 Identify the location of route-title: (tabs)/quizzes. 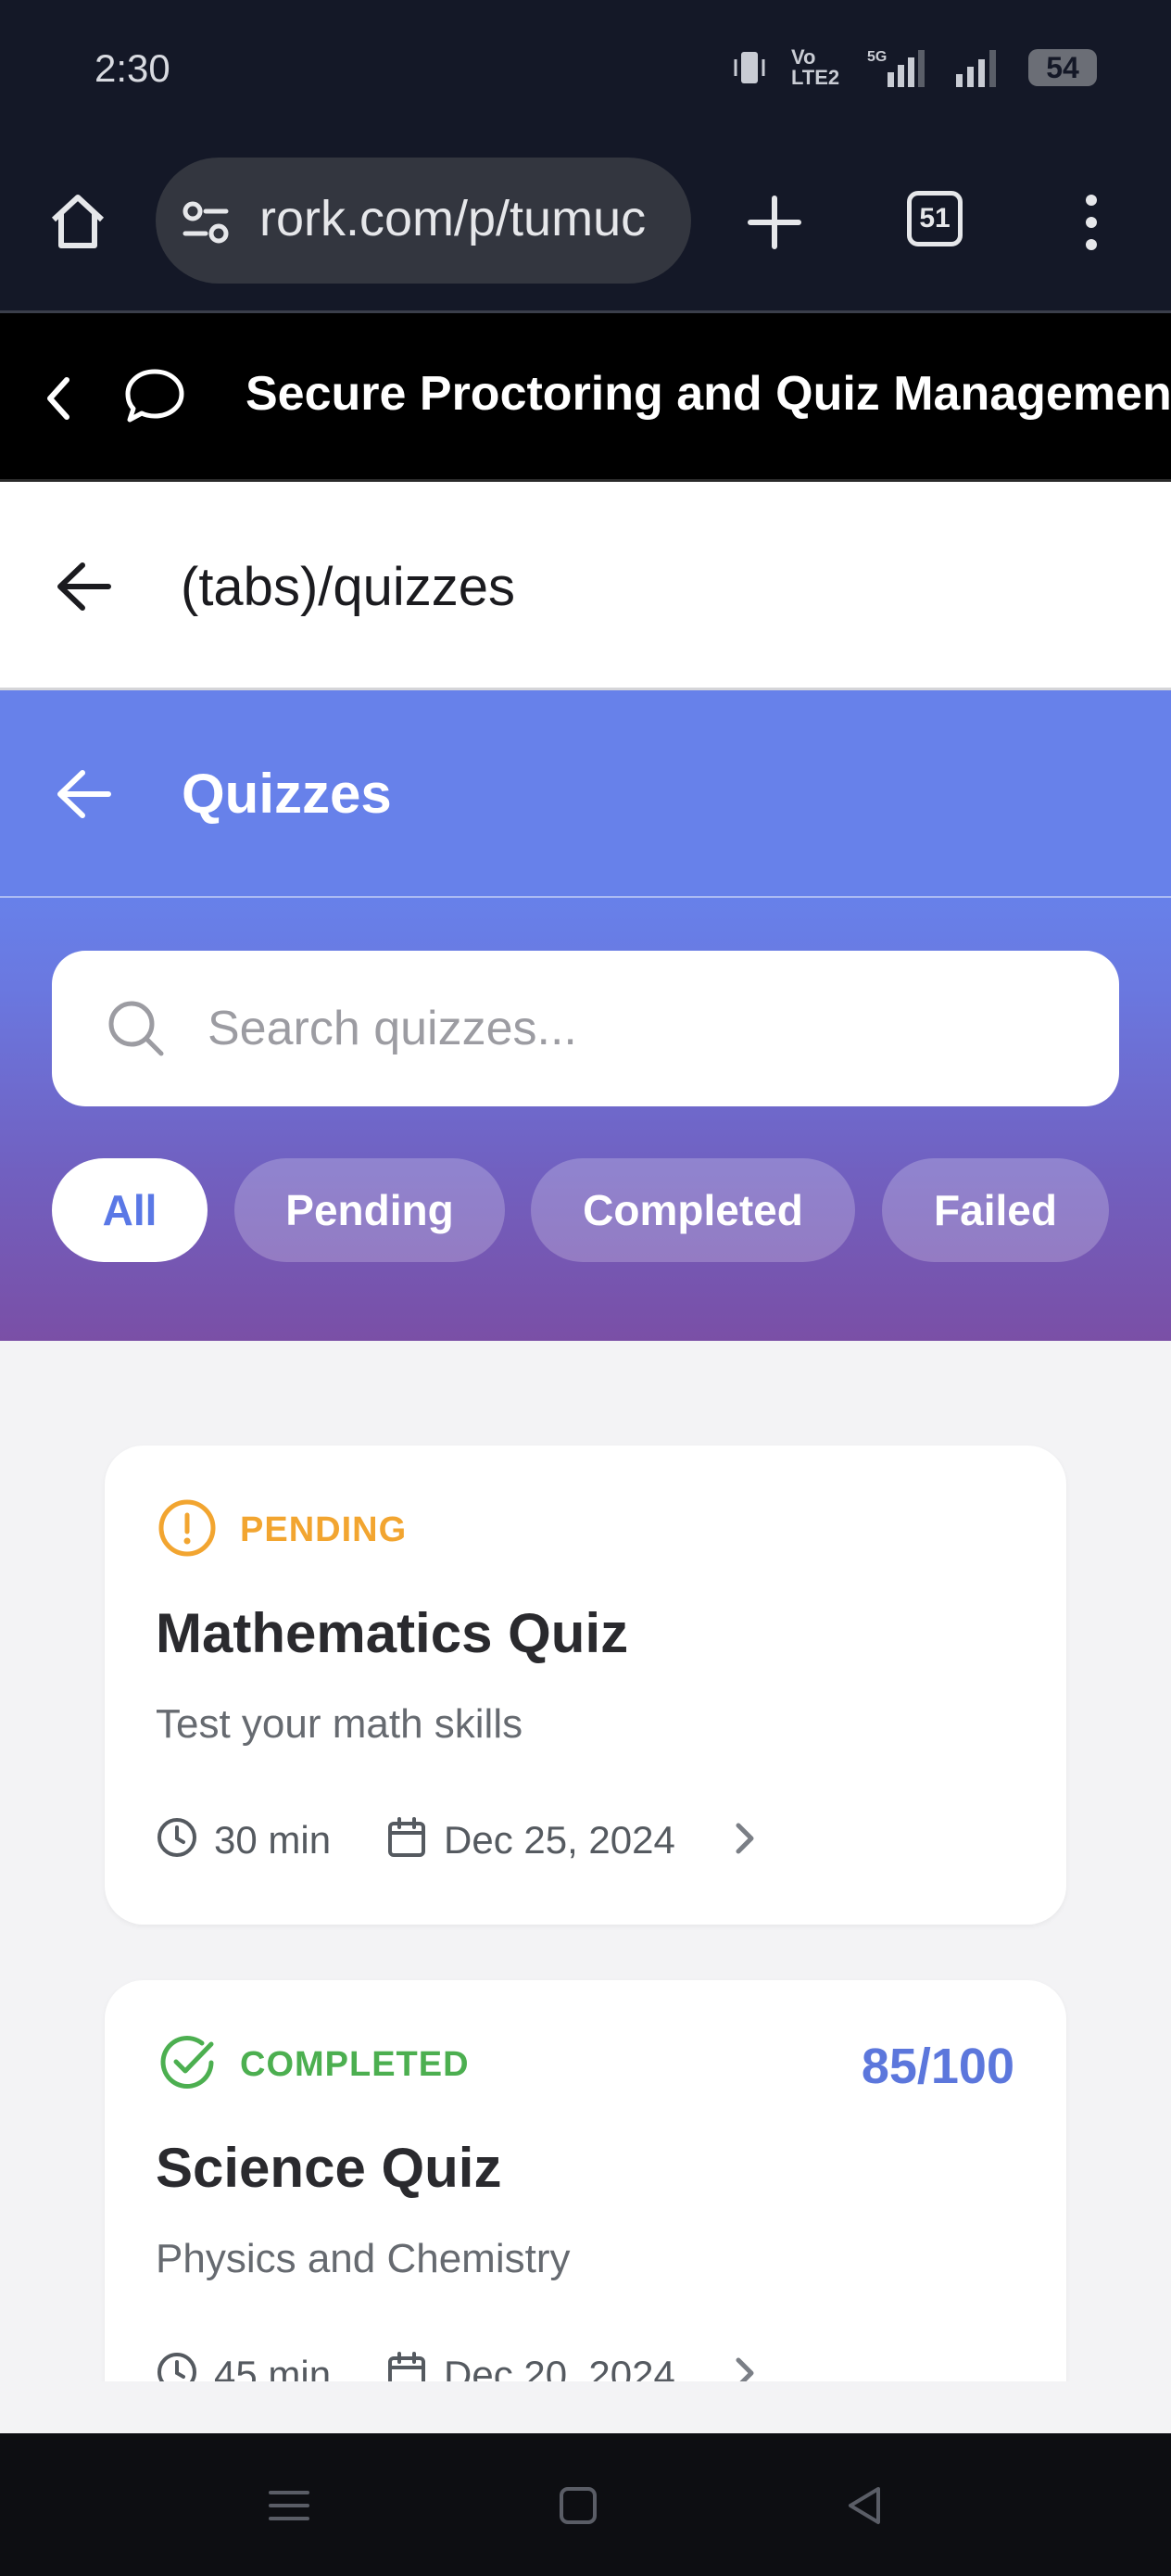
(349, 587).